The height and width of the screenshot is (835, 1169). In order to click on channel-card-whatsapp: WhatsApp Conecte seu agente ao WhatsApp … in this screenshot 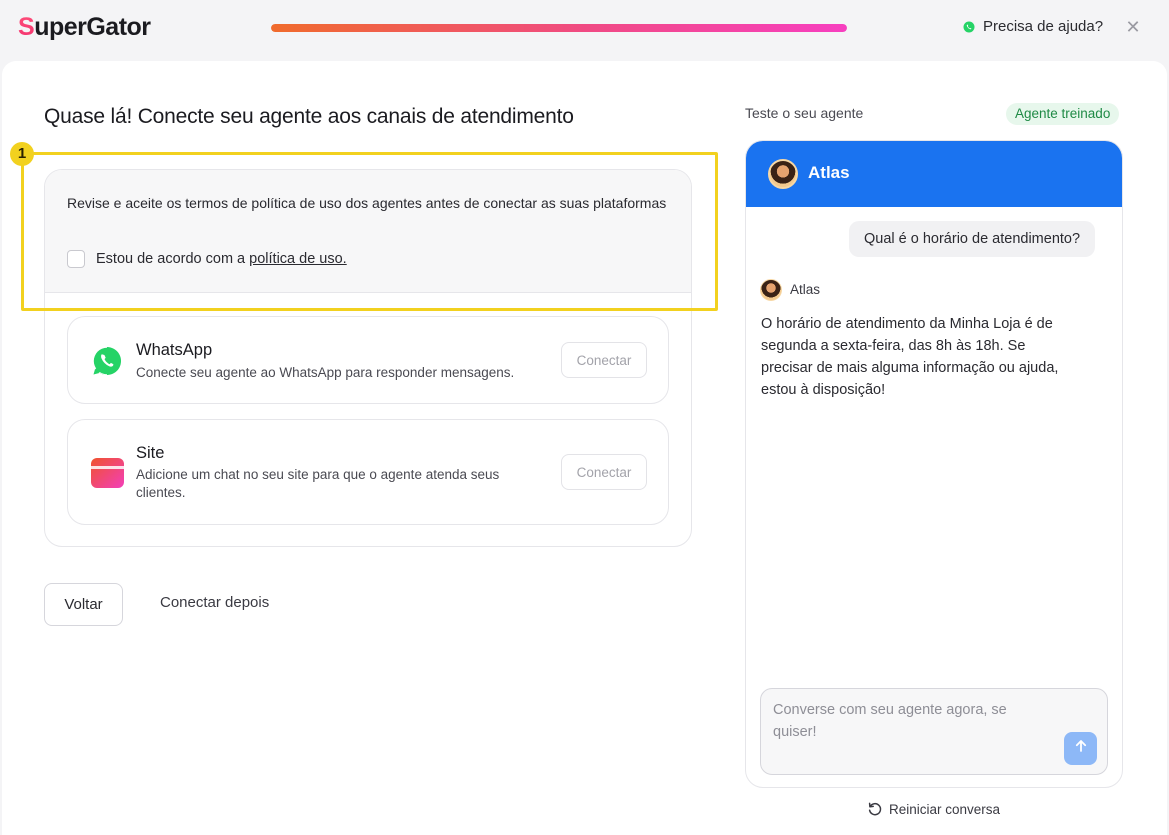, I will do `click(368, 360)`.